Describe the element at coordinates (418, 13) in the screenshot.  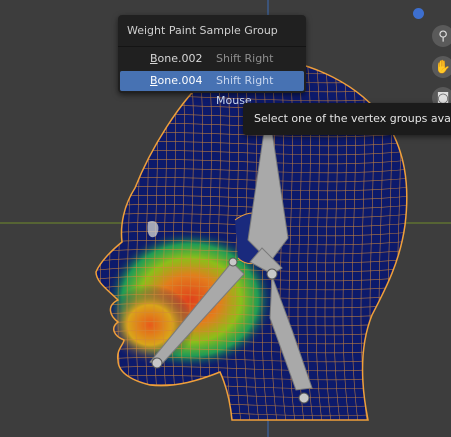
I see `gizmo-z-axis` at that location.